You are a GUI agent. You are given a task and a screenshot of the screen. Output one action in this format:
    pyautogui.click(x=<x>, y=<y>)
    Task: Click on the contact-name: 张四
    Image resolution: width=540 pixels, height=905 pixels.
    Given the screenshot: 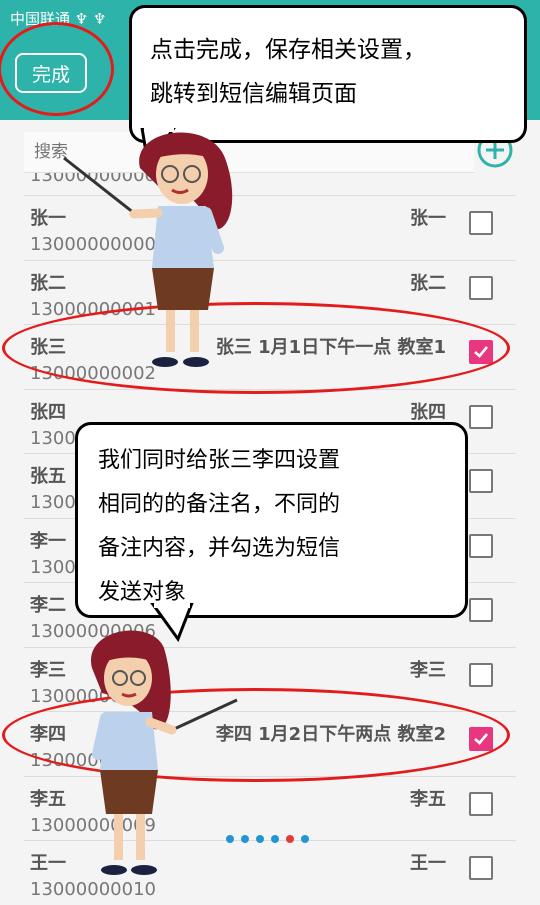 What is the action you would take?
    pyautogui.click(x=48, y=412)
    